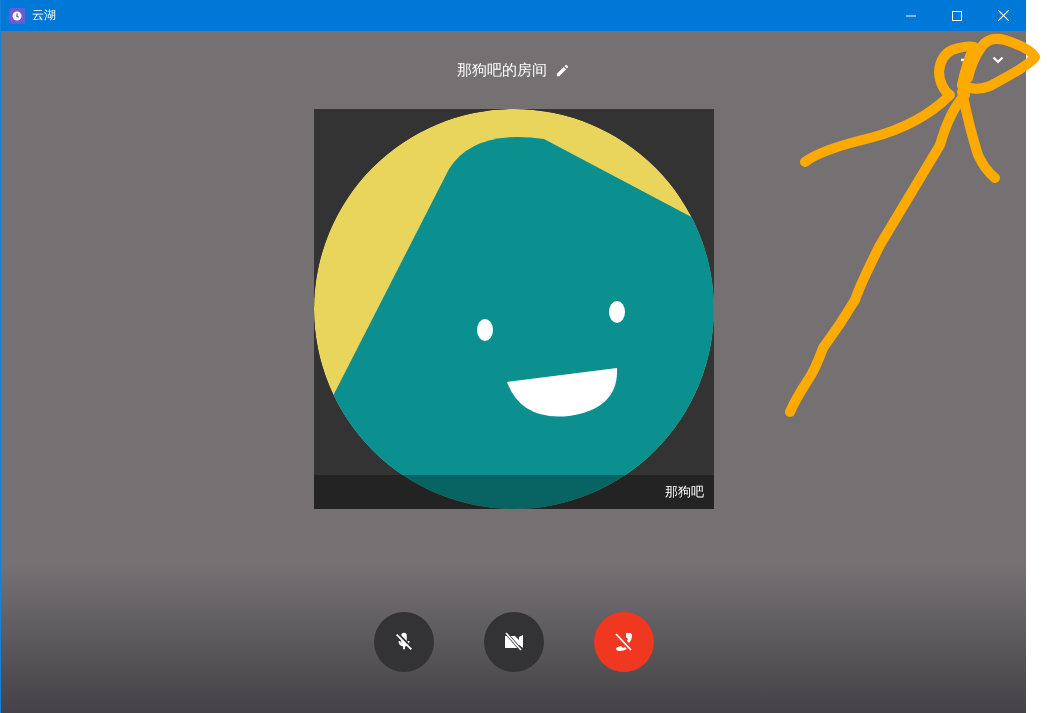 This screenshot has height=713, width=1048. I want to click on close-icon, so click(1003, 15).